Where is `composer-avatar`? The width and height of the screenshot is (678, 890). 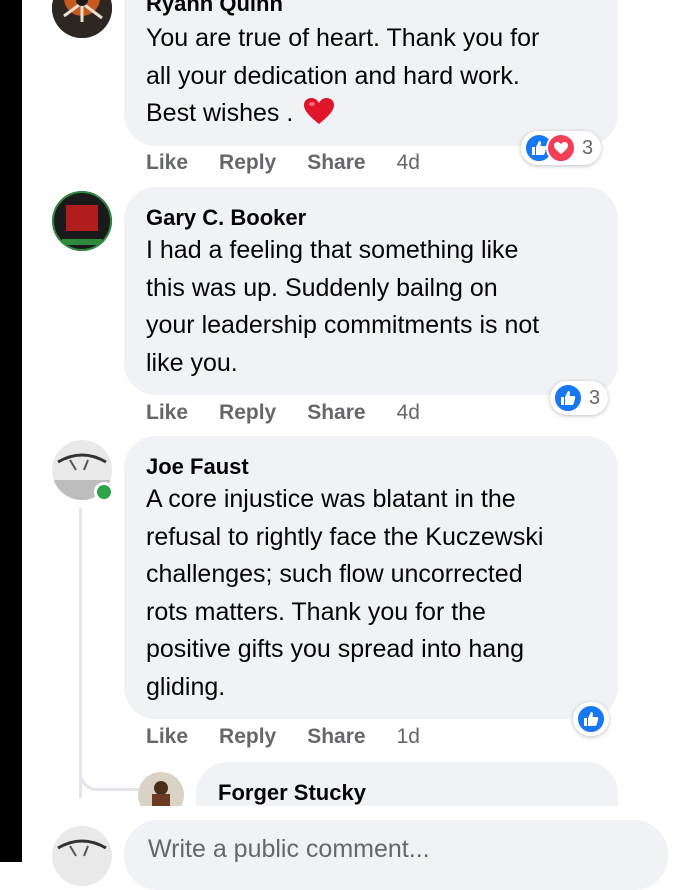 composer-avatar is located at coordinates (82, 856).